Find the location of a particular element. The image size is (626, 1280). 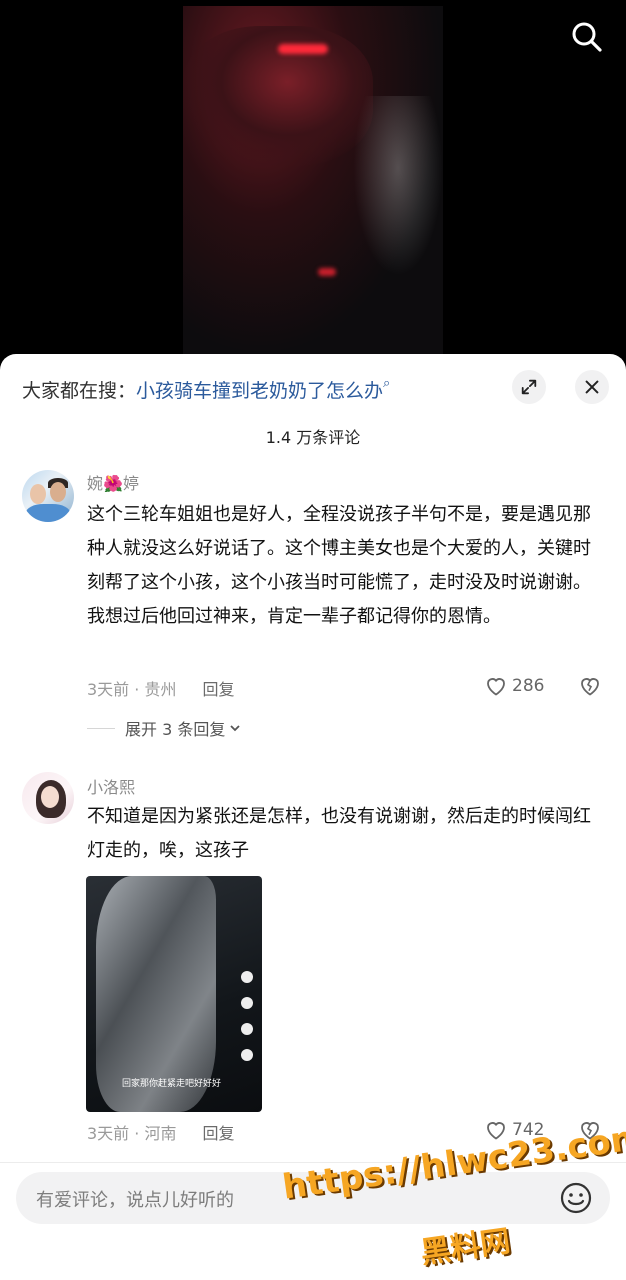

comment-image: 回家那你赶紧走吧好好好 is located at coordinates (174, 994).